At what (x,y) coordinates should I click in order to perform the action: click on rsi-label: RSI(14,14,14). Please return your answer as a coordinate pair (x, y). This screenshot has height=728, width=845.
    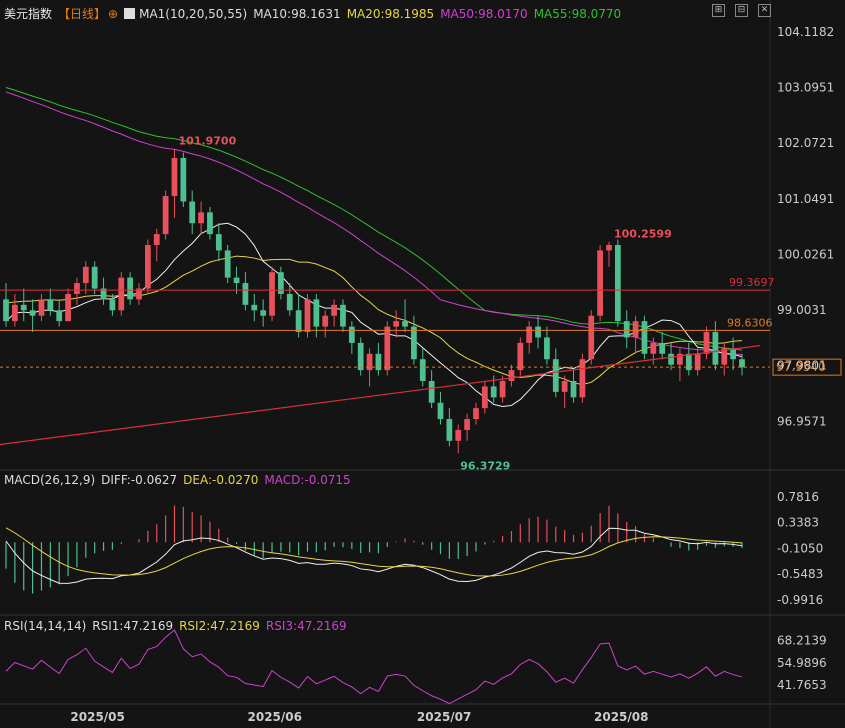
    Looking at the image, I should click on (45, 626).